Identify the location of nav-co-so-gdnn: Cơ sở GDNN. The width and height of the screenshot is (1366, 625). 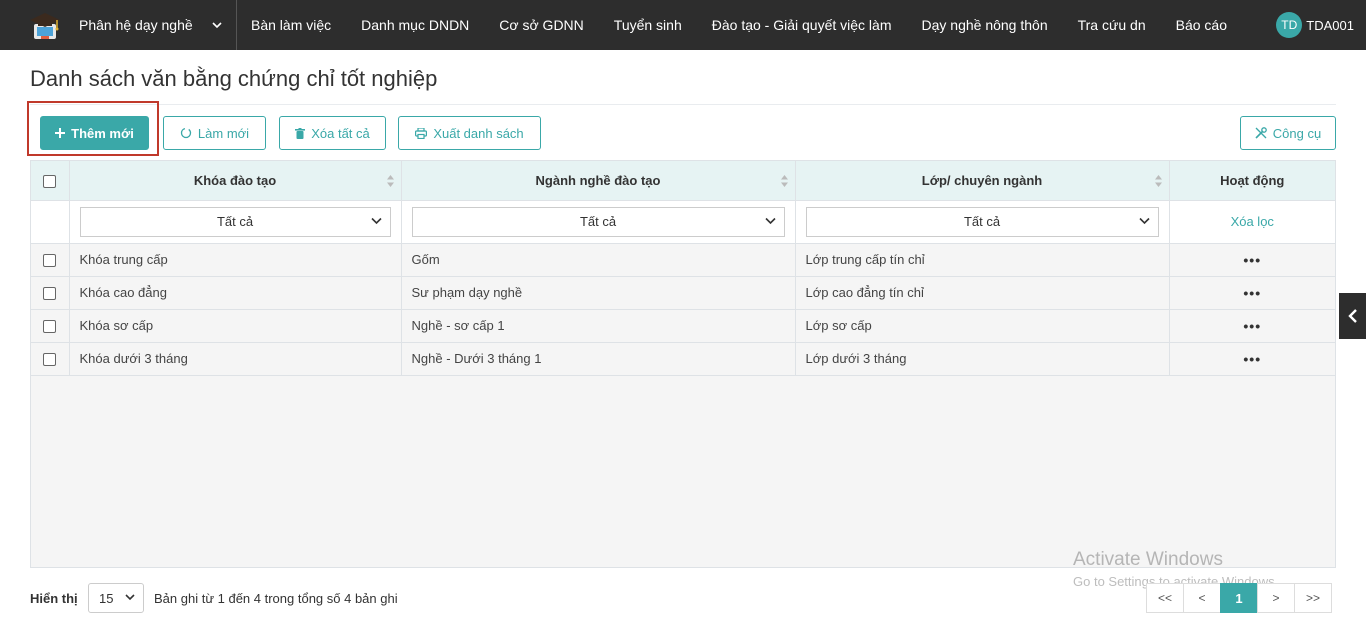
(541, 25).